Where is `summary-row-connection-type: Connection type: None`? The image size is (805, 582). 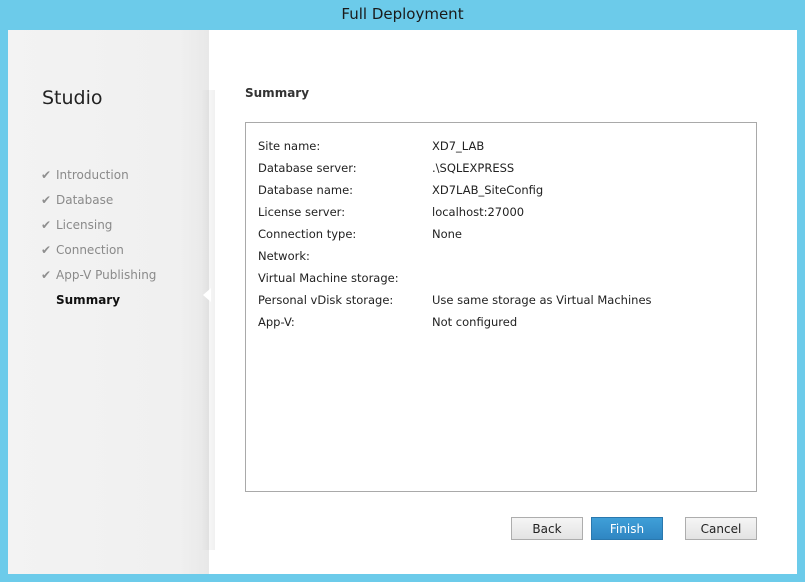
summary-row-connection-type: Connection type: None is located at coordinates (455, 234).